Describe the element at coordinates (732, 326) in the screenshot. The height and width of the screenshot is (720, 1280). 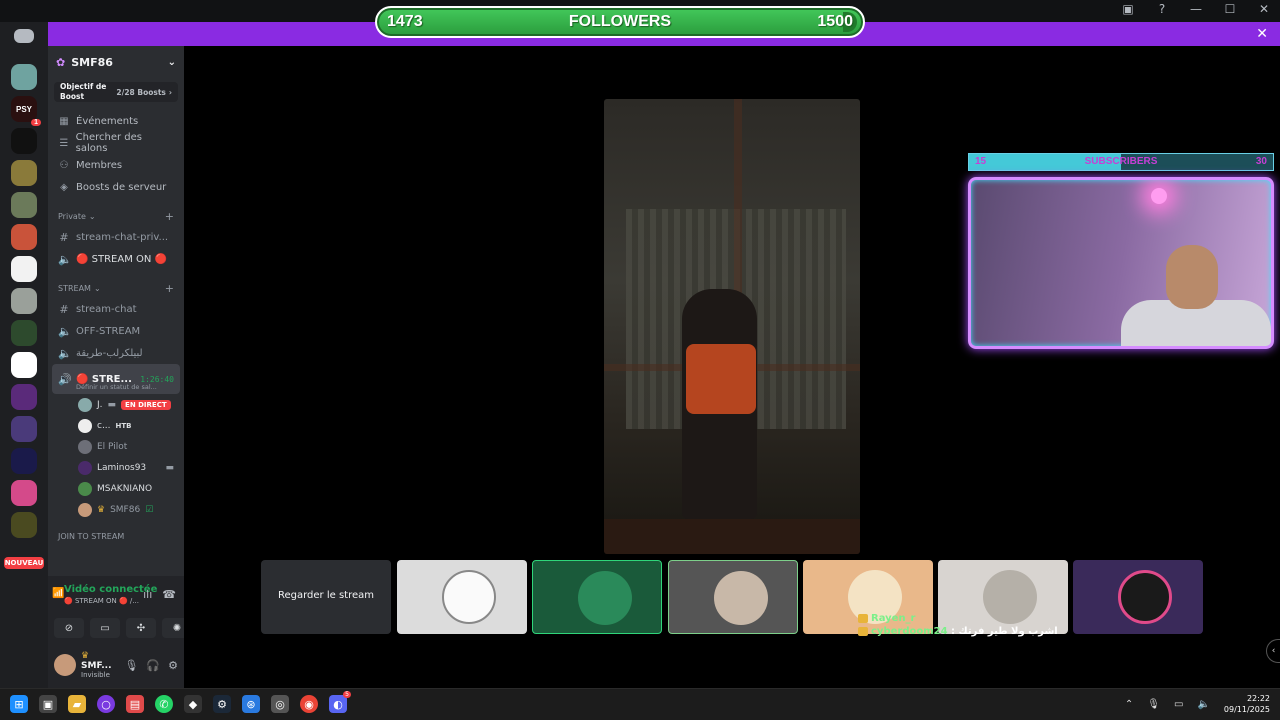
I see `main-video-stream` at that location.